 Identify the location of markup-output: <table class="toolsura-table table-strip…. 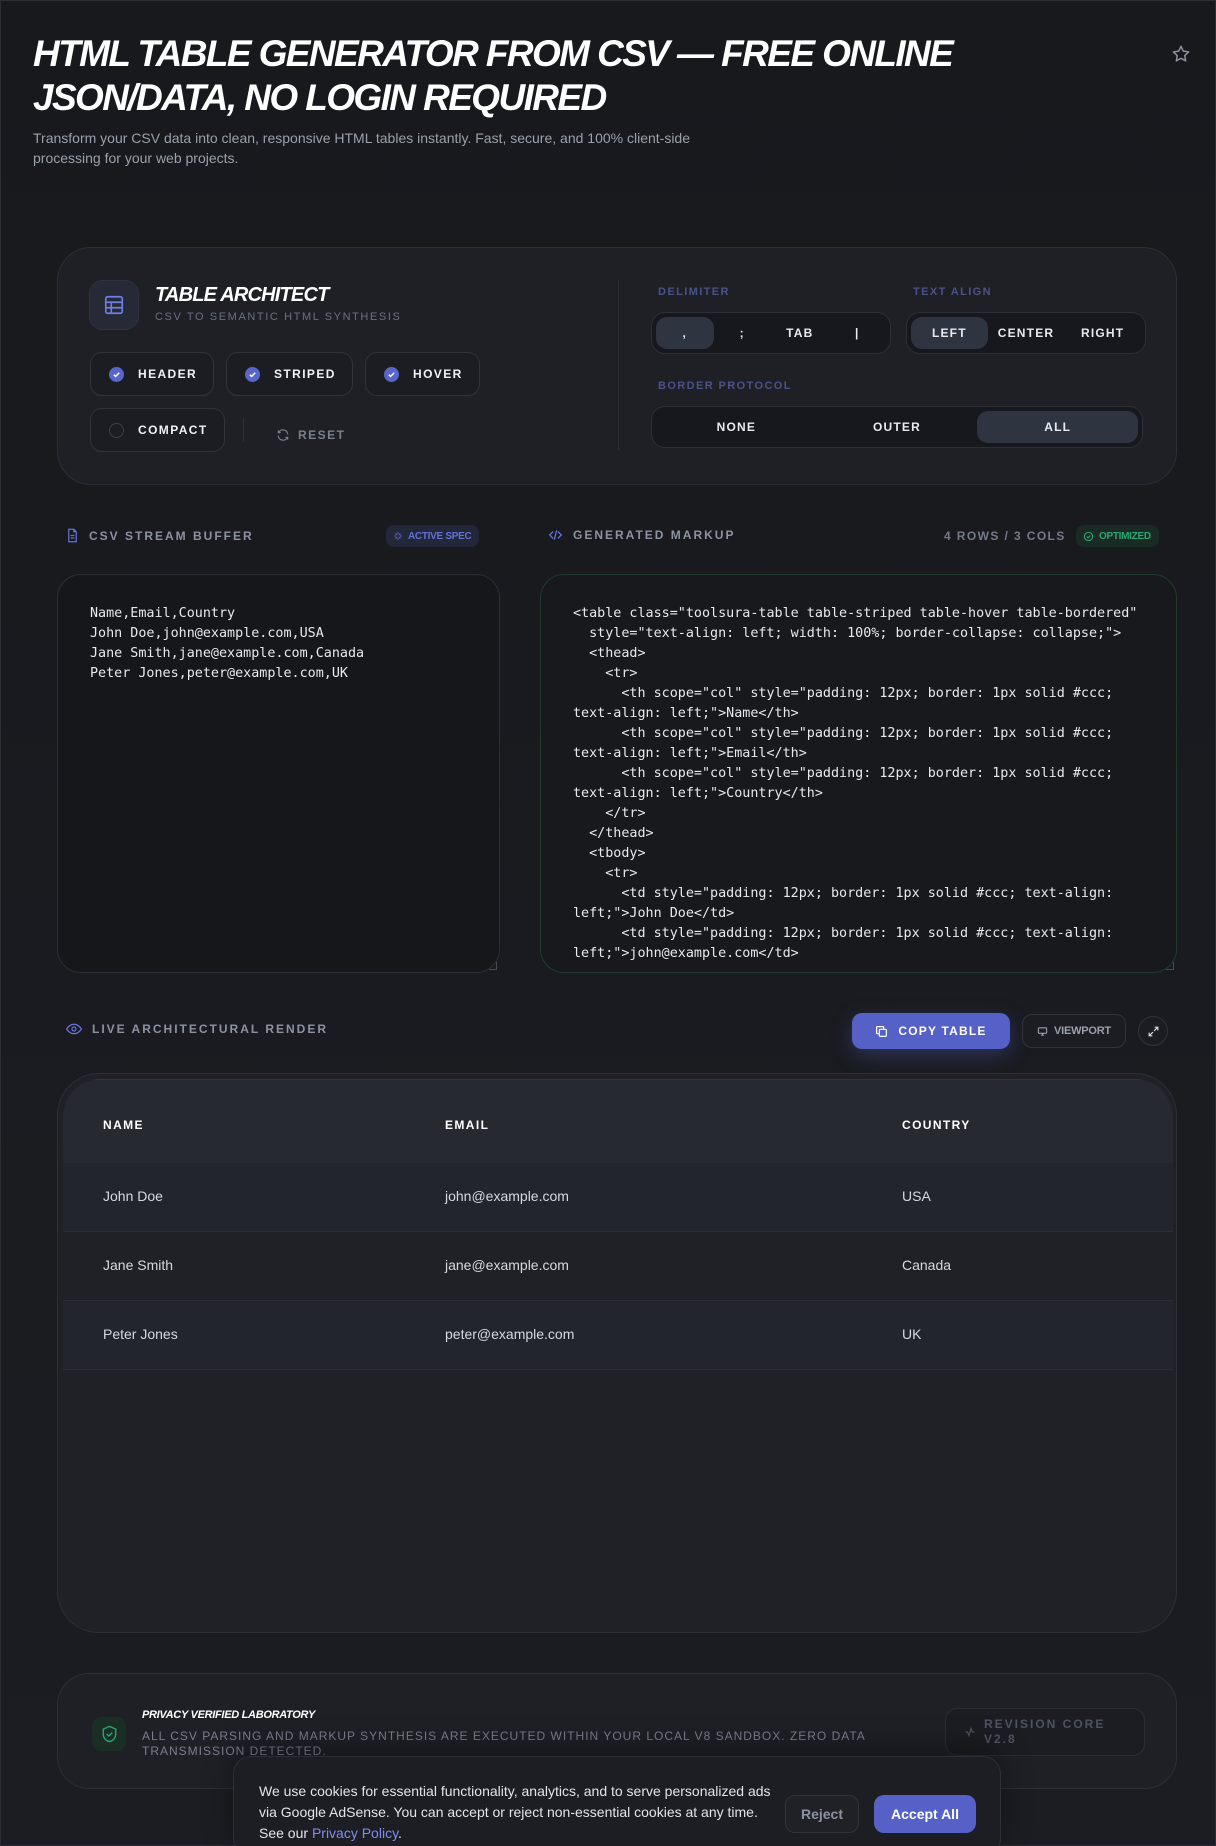
(858, 773).